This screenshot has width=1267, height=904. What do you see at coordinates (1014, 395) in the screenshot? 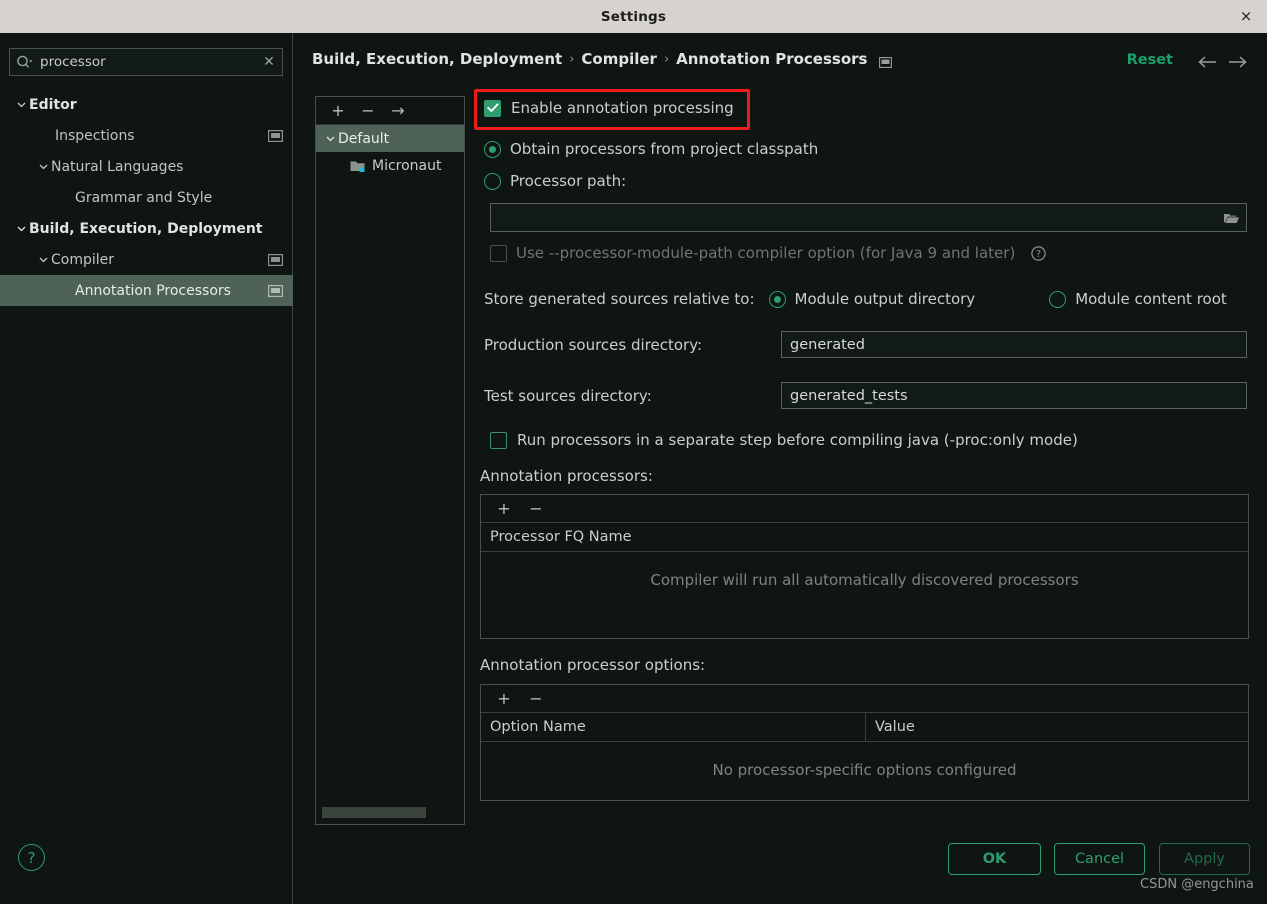
I see `test-sources-input` at bounding box center [1014, 395].